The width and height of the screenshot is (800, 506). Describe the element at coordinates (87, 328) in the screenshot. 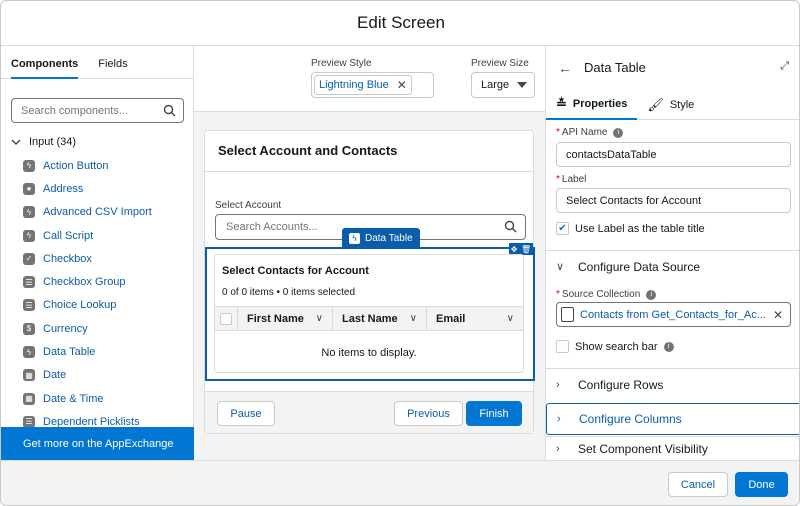

I see `component-currency: $ Currency` at that location.